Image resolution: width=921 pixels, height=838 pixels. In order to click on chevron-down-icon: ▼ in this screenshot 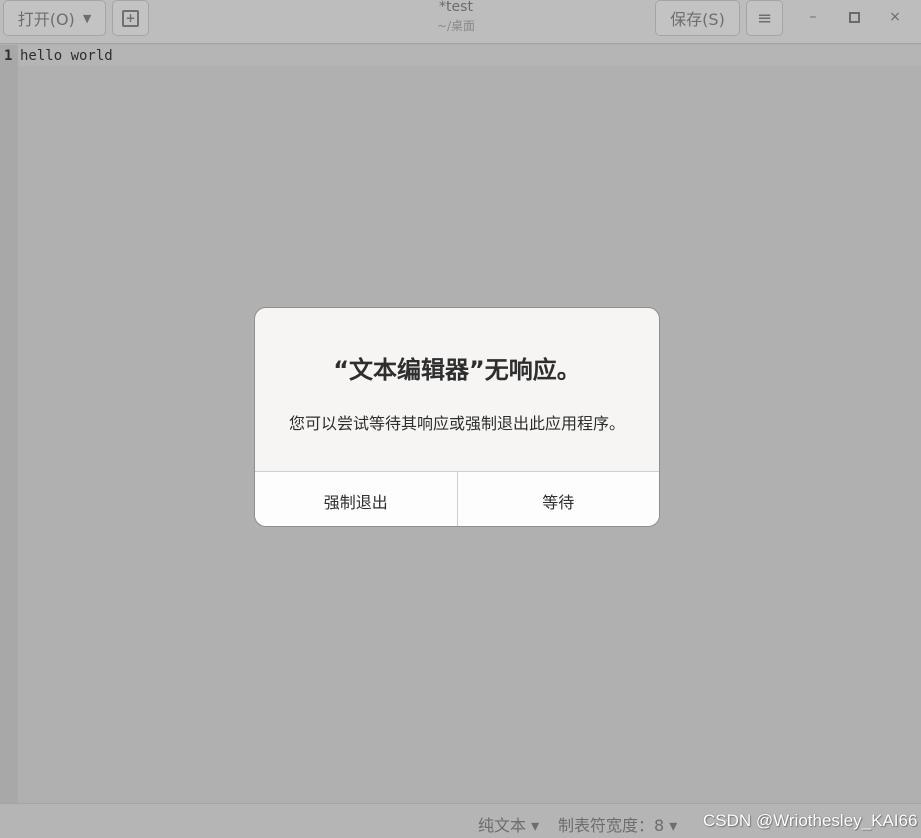, I will do `click(87, 18)`.